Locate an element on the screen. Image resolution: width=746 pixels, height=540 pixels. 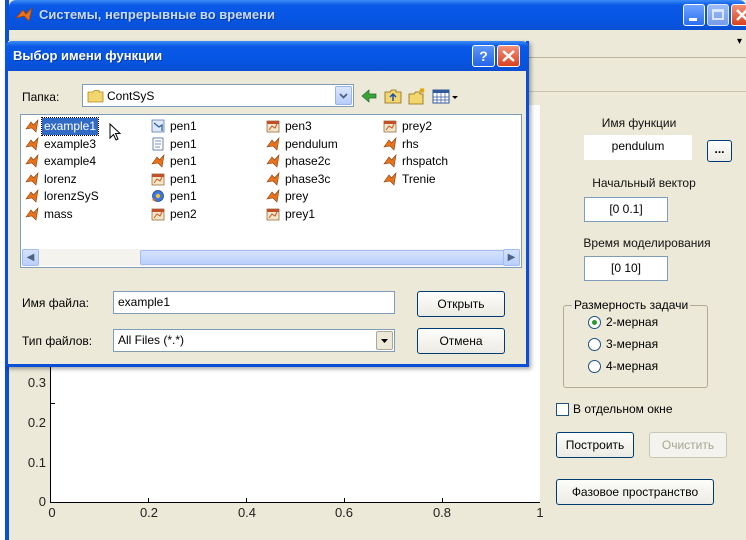
close-icon is located at coordinates (508, 56).